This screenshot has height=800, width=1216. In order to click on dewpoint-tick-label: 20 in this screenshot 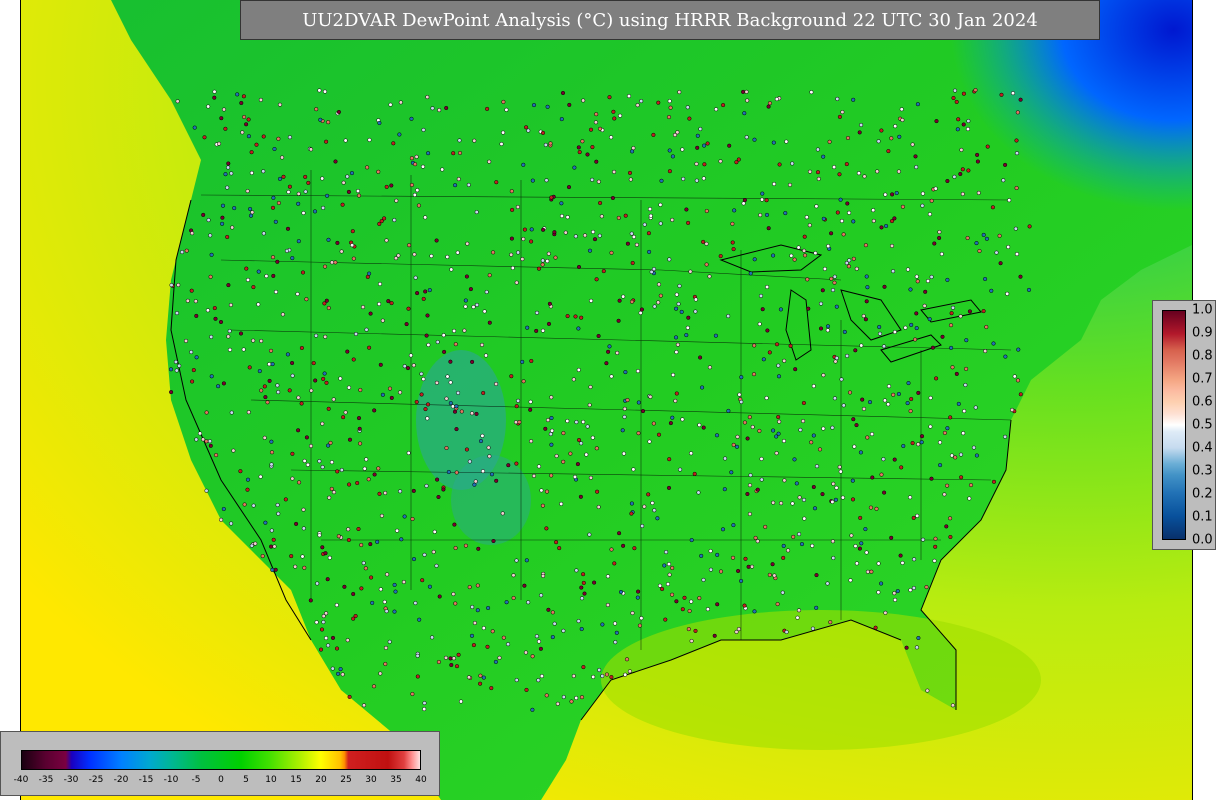, I will do `click(321, 780)`.